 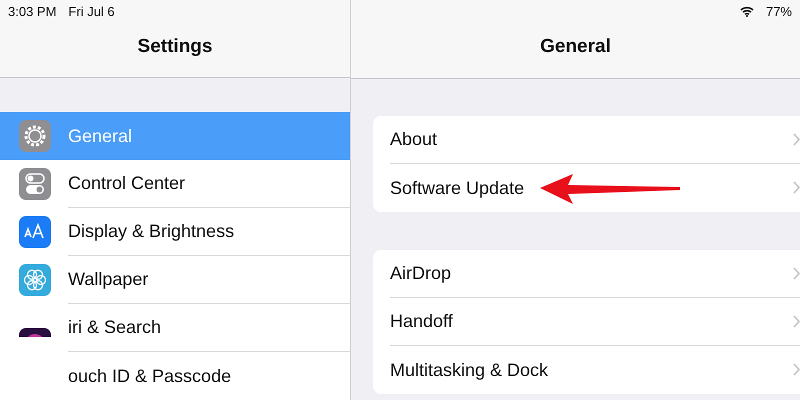 What do you see at coordinates (421, 273) in the screenshot?
I see `settings-row: AirDrop` at bounding box center [421, 273].